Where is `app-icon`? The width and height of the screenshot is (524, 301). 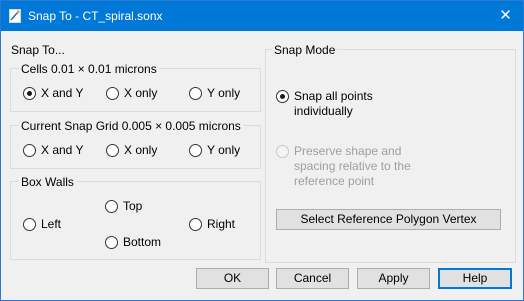 app-icon is located at coordinates (15, 16).